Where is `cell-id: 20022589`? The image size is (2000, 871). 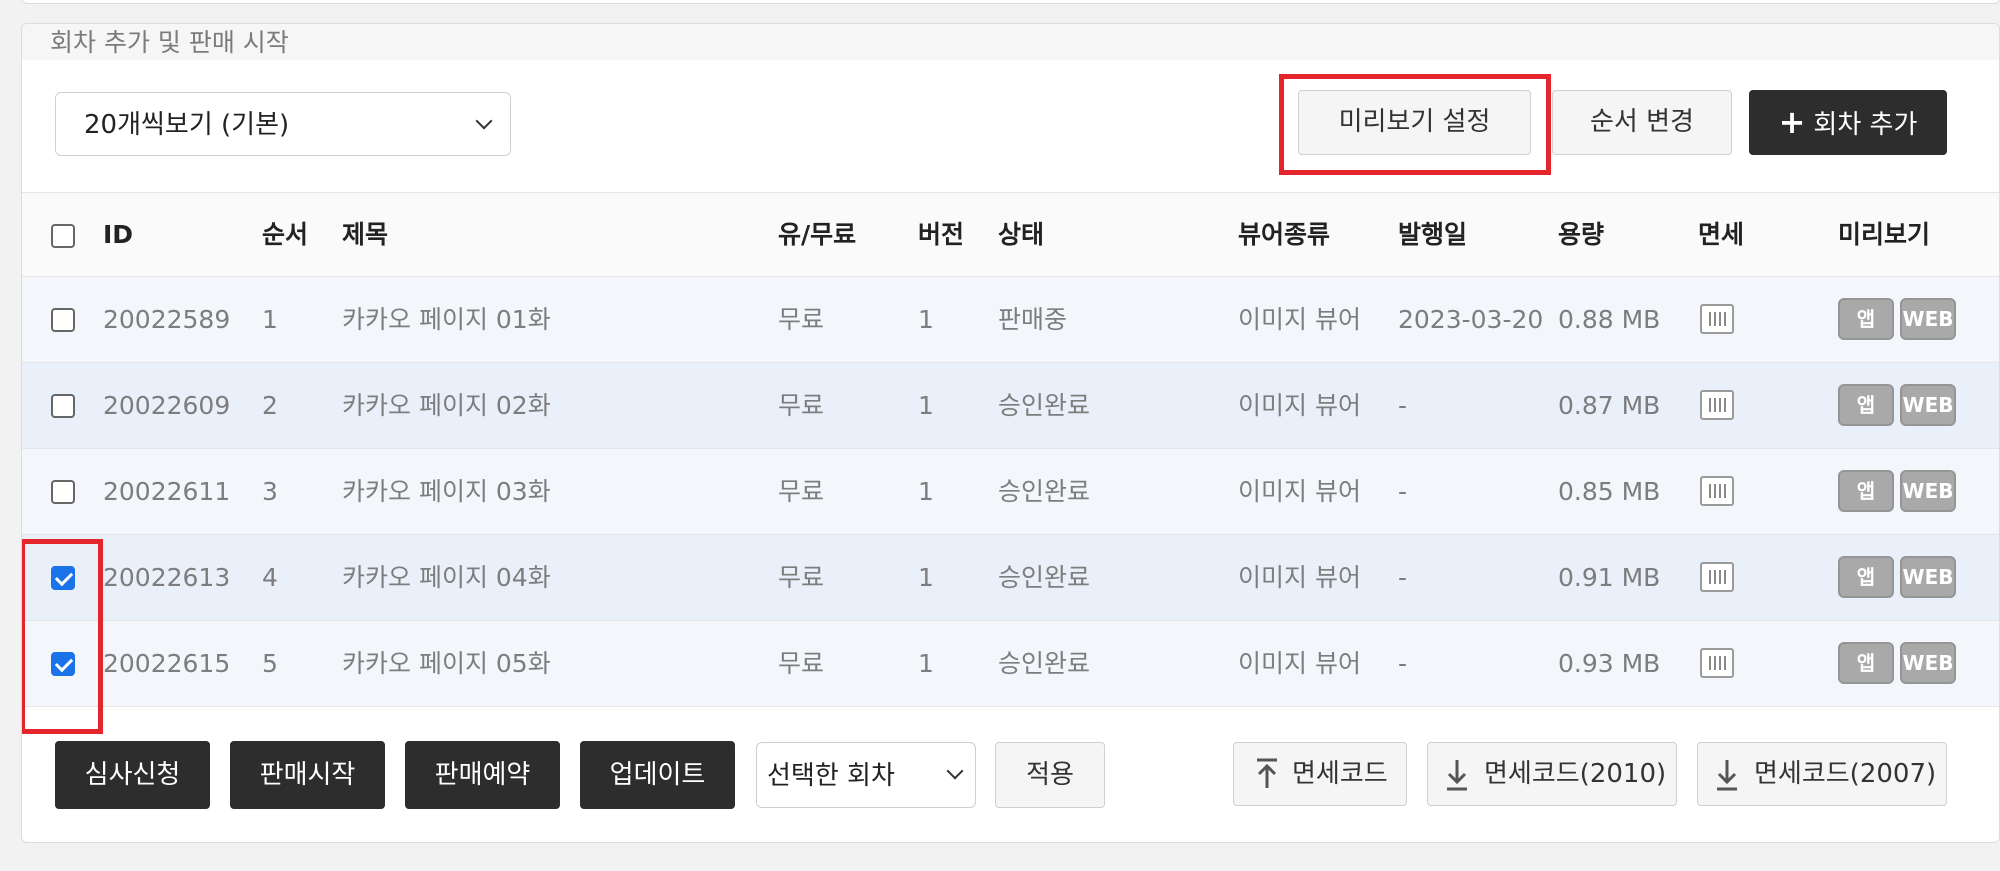 cell-id: 20022589 is located at coordinates (167, 319).